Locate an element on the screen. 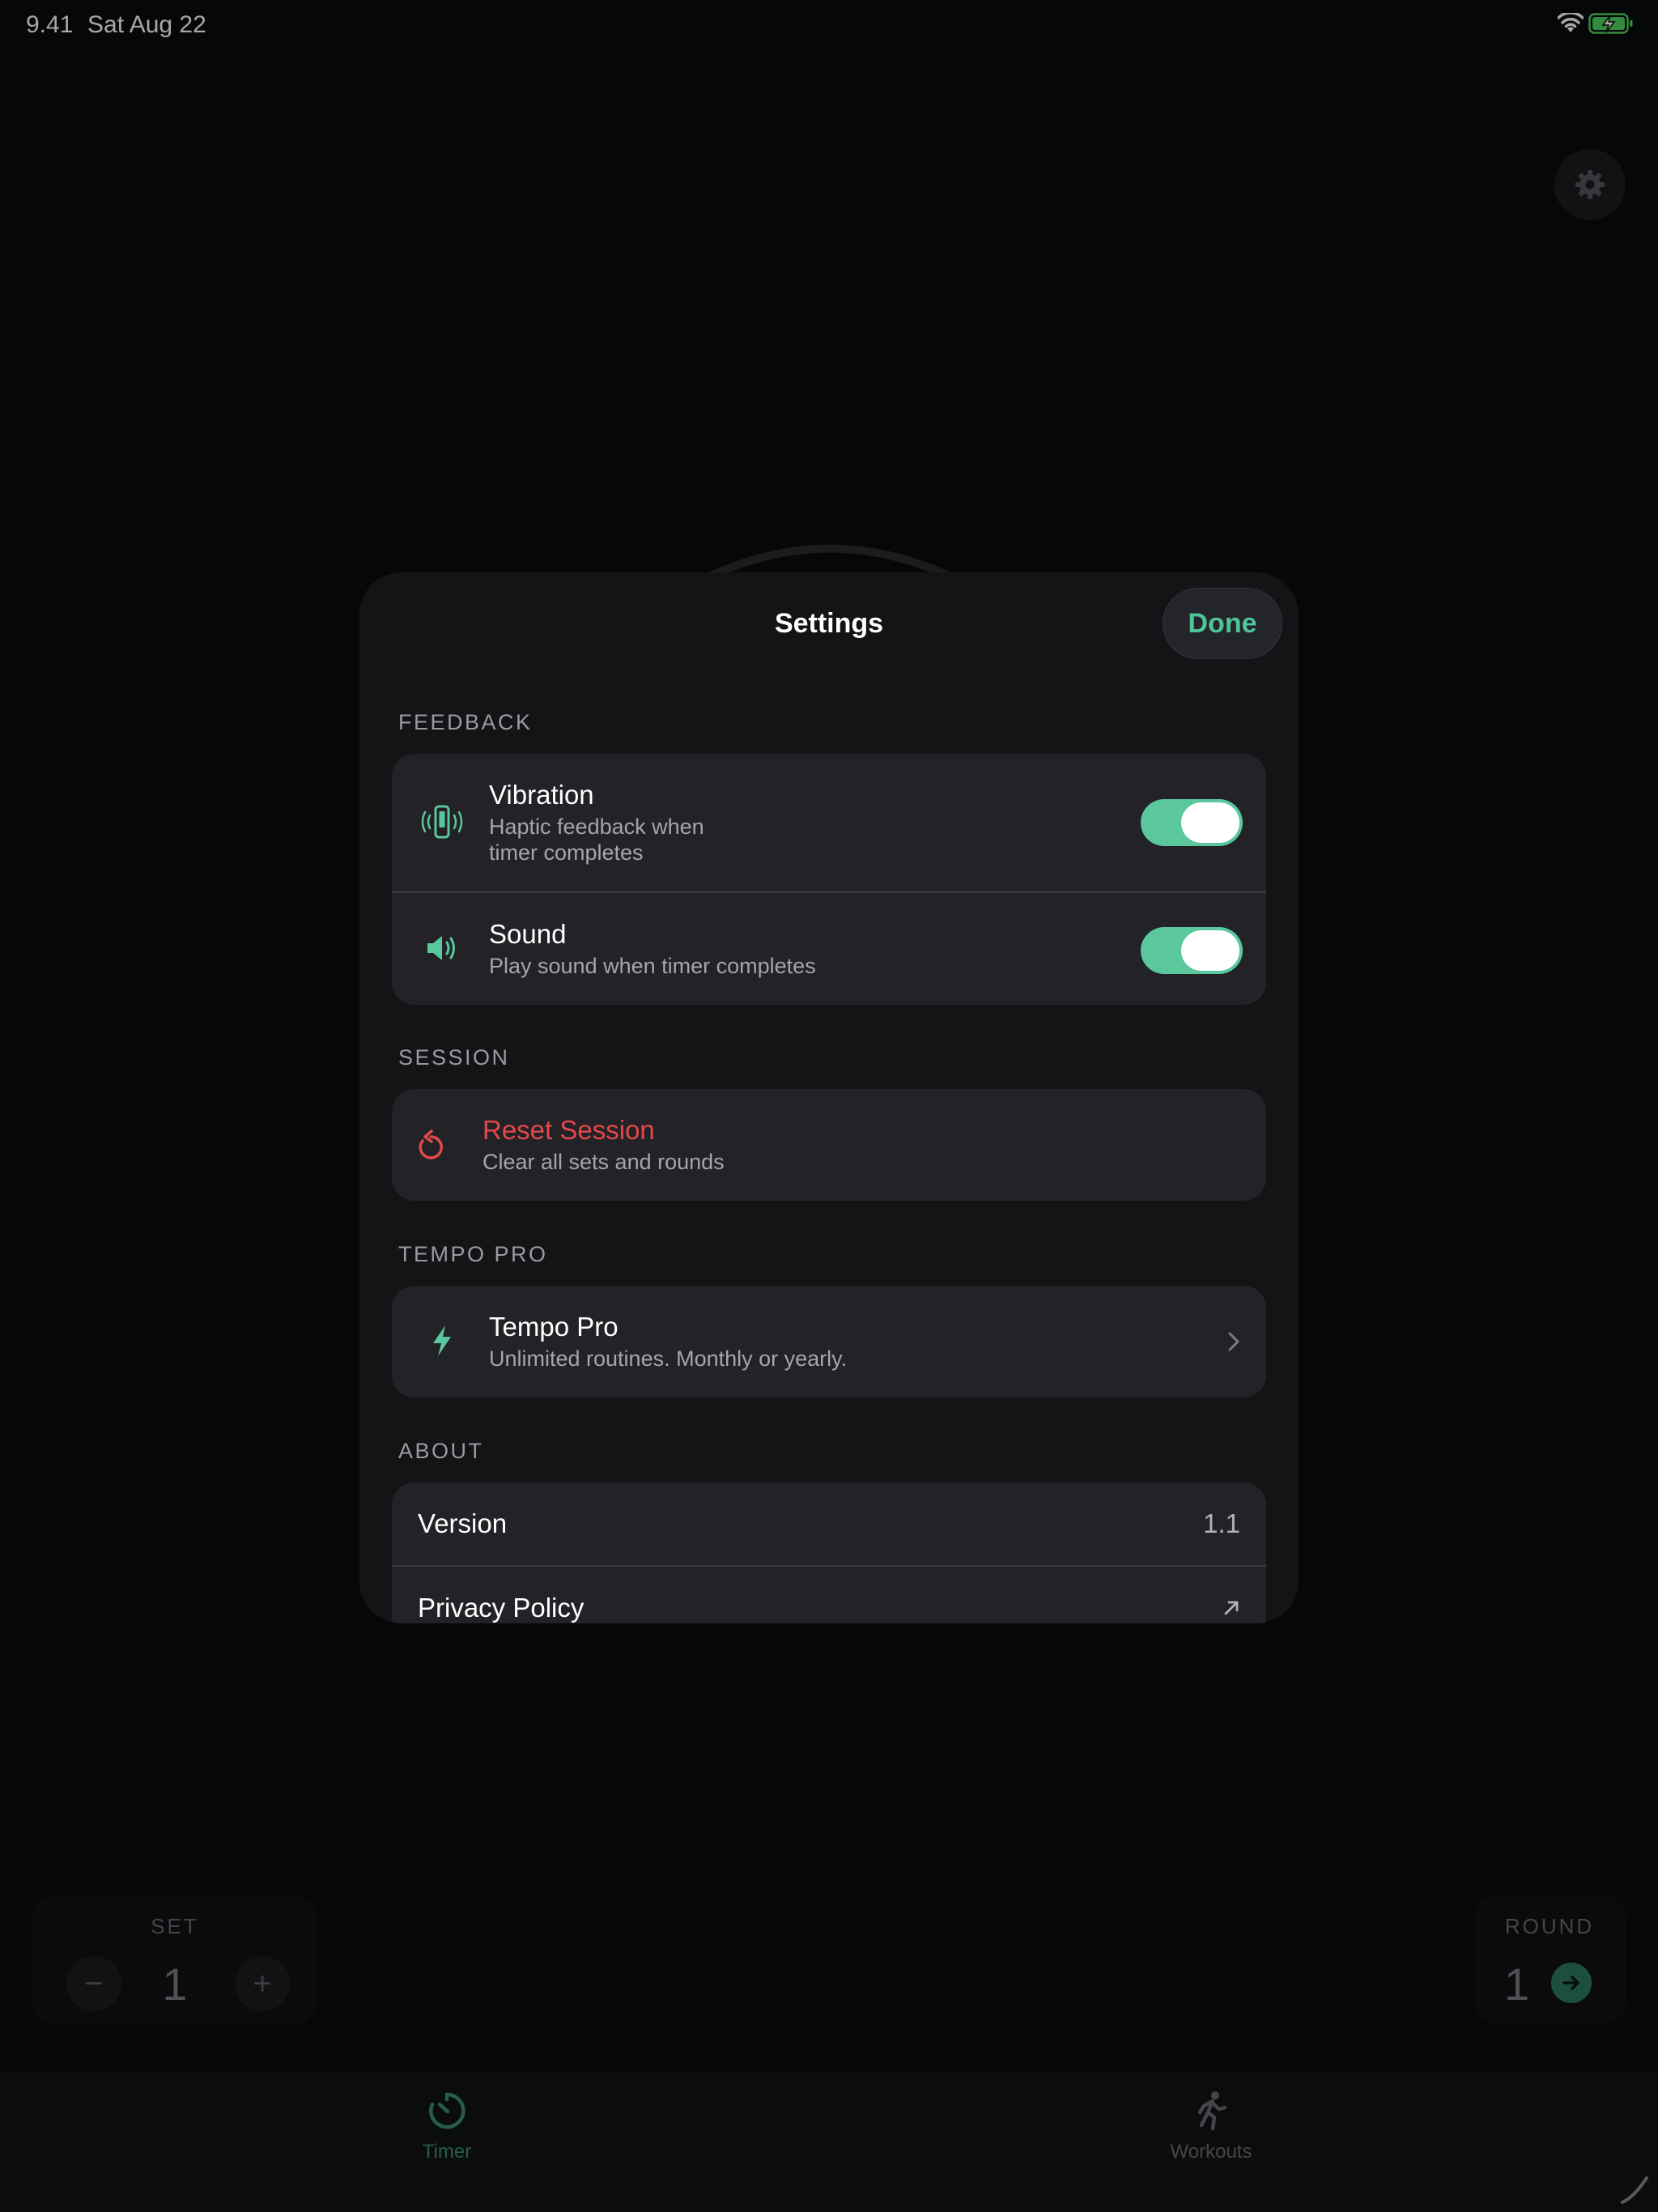  sound-row: Sound Play sound when timer completes is located at coordinates (829, 949).